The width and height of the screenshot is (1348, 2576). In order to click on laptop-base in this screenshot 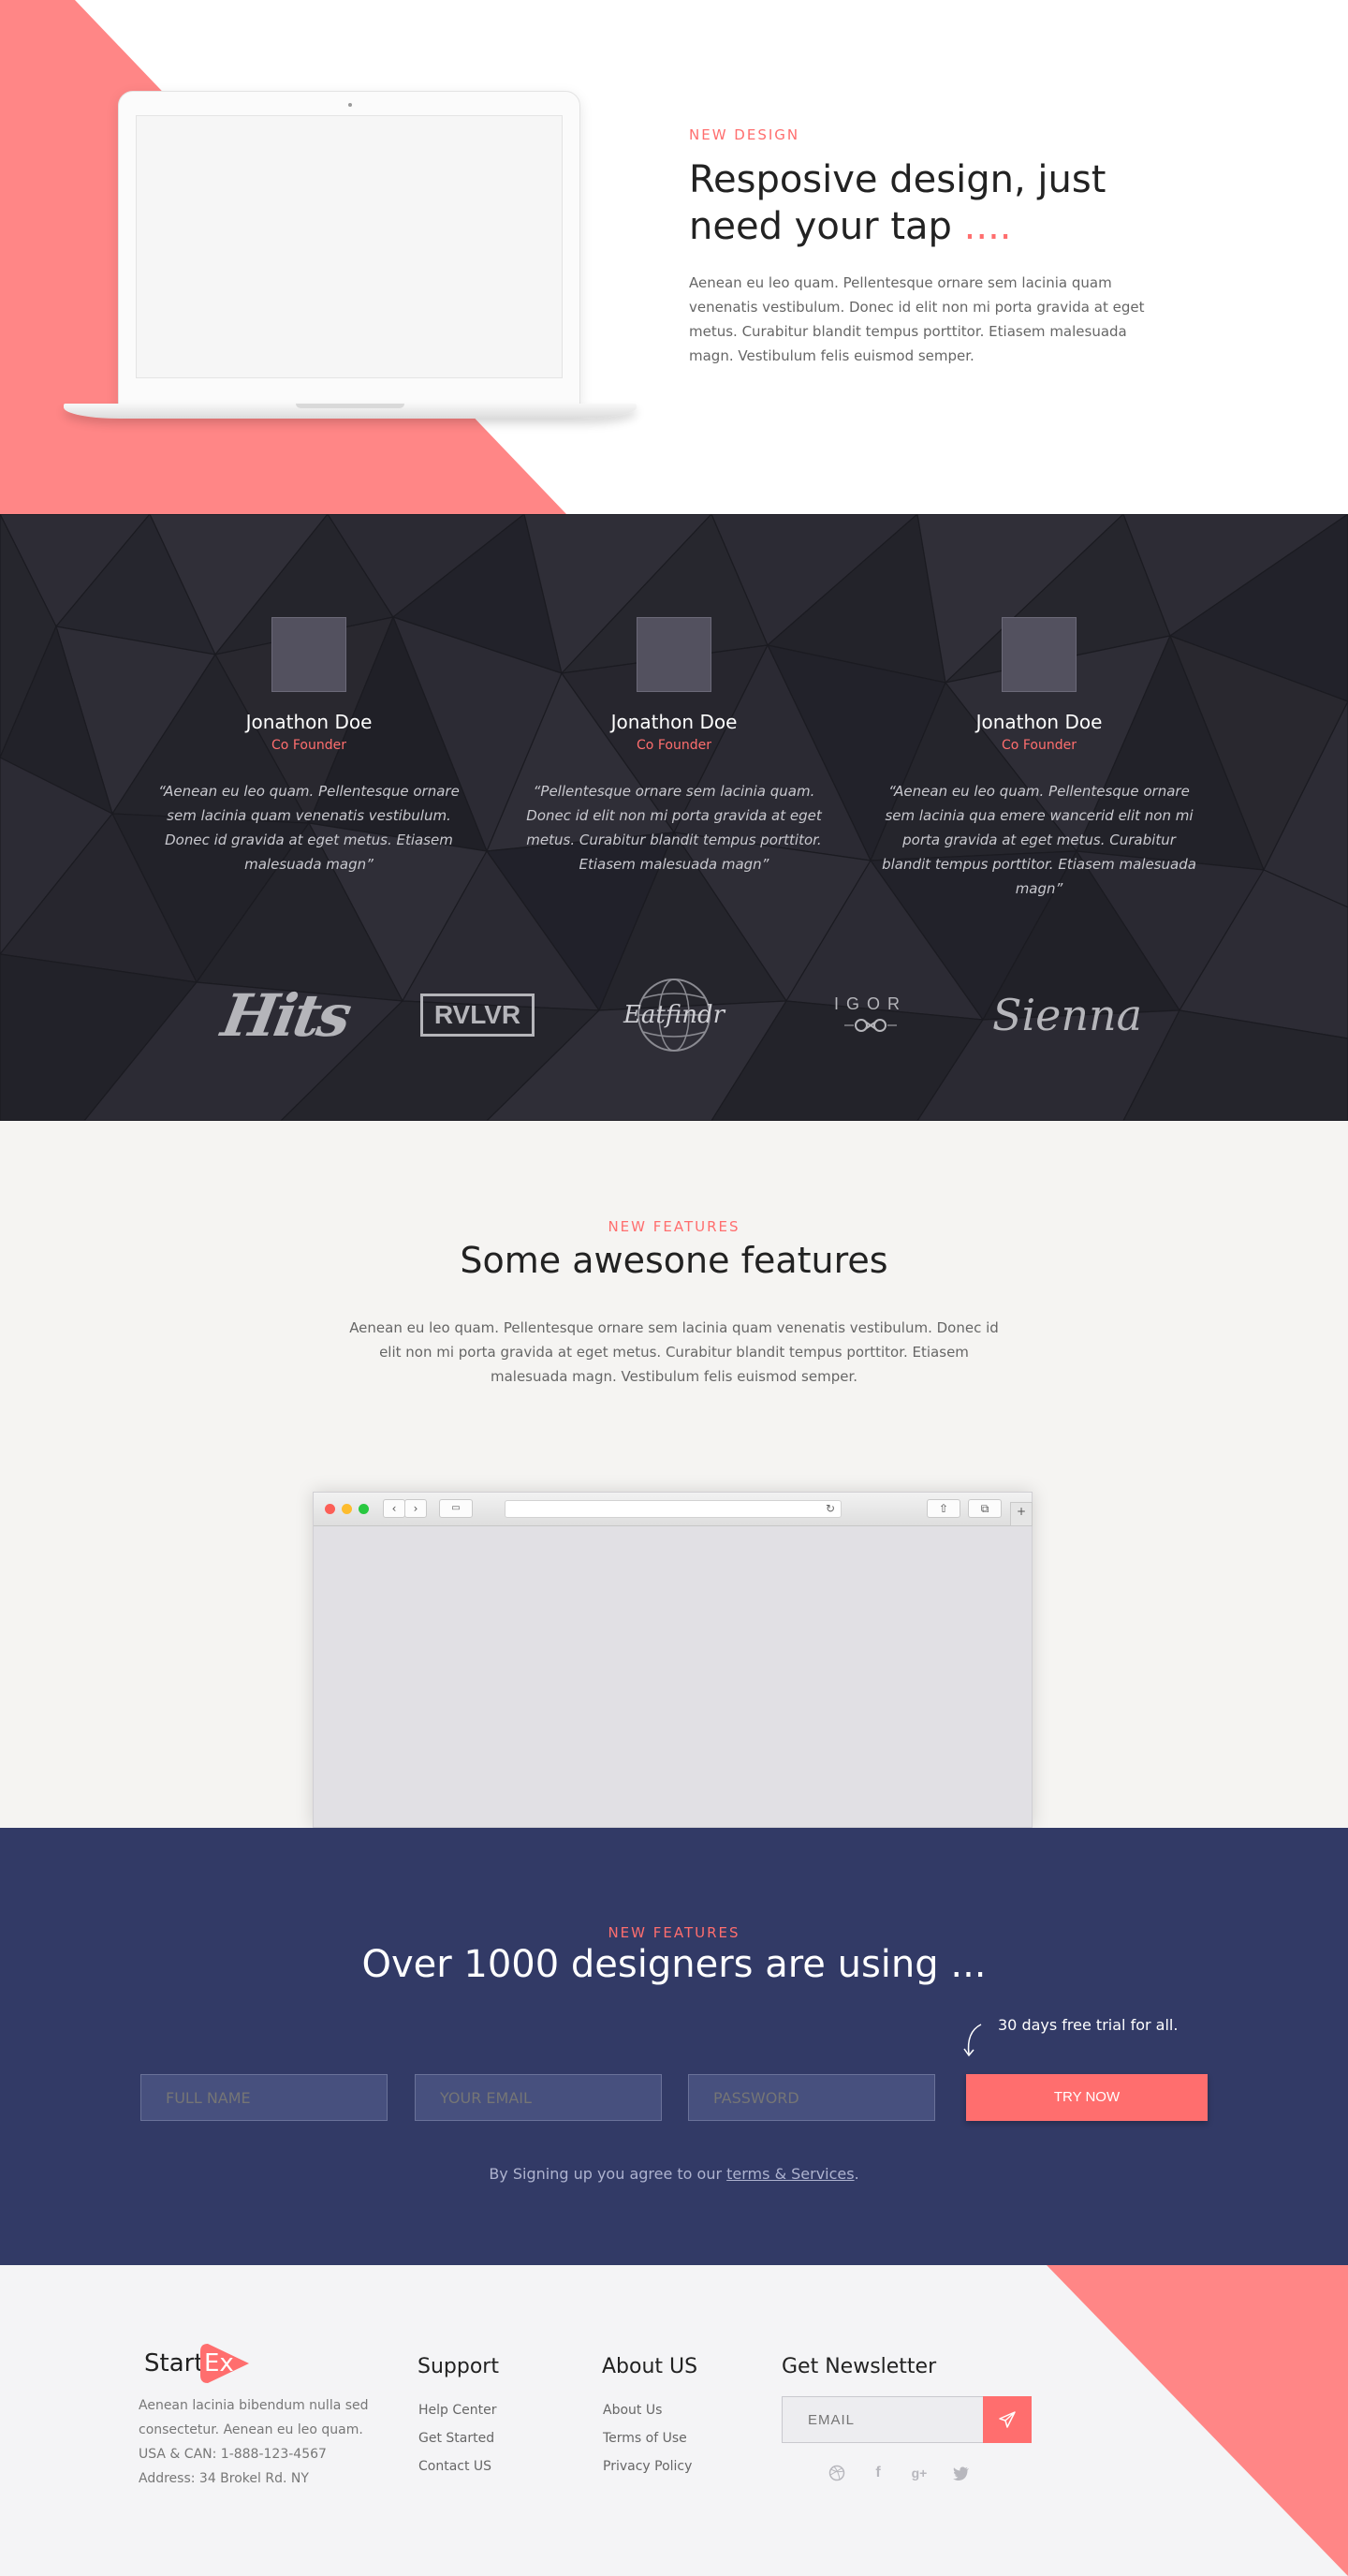, I will do `click(350, 411)`.